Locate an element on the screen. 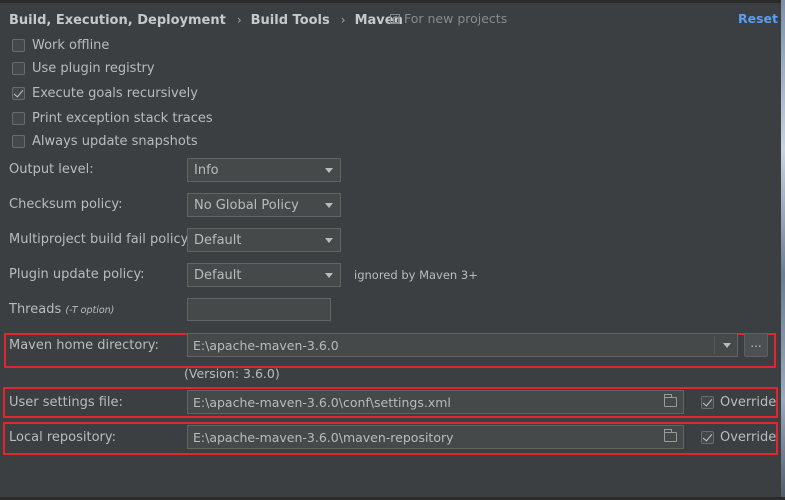 The height and width of the screenshot is (500, 785). plugin-update-policy-note: ignored by Maven 3+ is located at coordinates (416, 275).